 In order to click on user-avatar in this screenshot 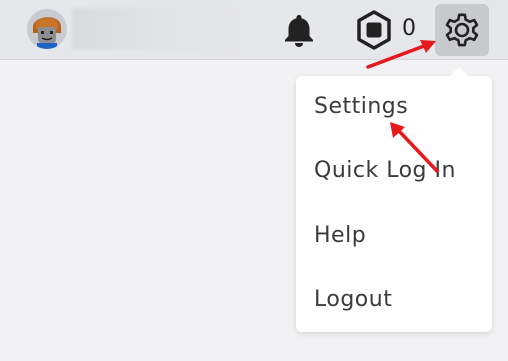, I will do `click(47, 29)`.